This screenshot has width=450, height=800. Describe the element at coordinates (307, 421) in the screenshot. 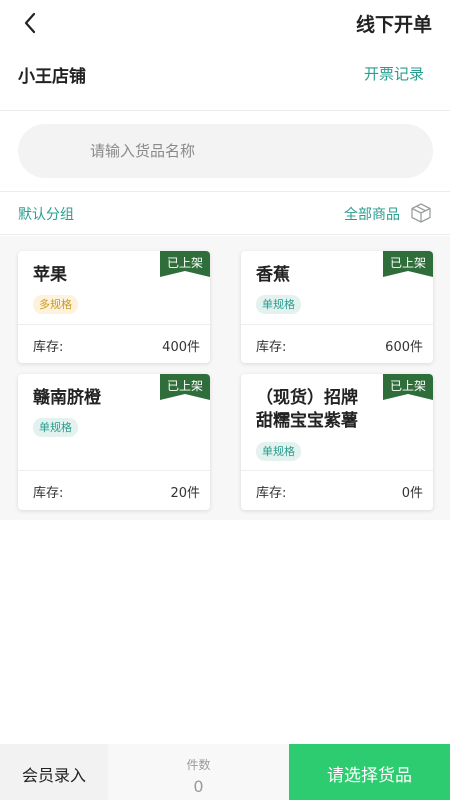

I see `product-name-line2: 甜糯宝宝紫薯` at that location.